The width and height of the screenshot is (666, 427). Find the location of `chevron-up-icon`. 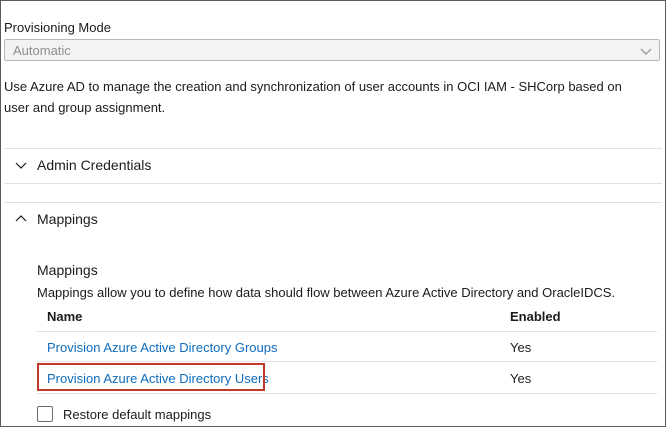

chevron-up-icon is located at coordinates (21, 218).